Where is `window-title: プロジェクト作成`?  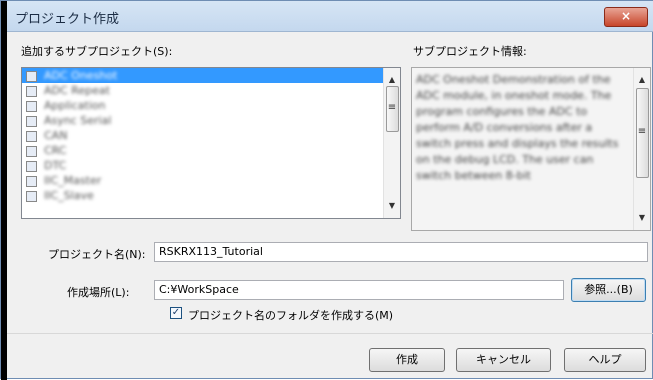
window-title: プロジェクト作成 is located at coordinates (67, 19).